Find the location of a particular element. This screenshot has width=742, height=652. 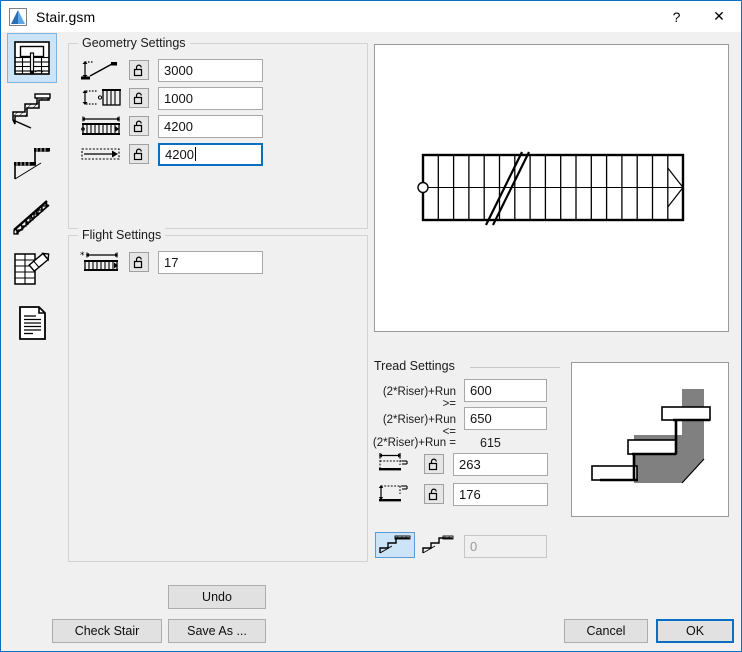

nosing-value-input is located at coordinates (505, 546).